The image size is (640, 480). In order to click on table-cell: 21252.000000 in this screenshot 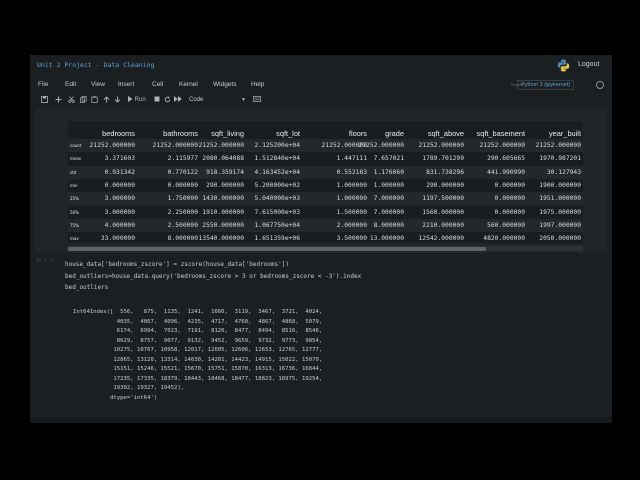, I will do `click(112, 145)`.